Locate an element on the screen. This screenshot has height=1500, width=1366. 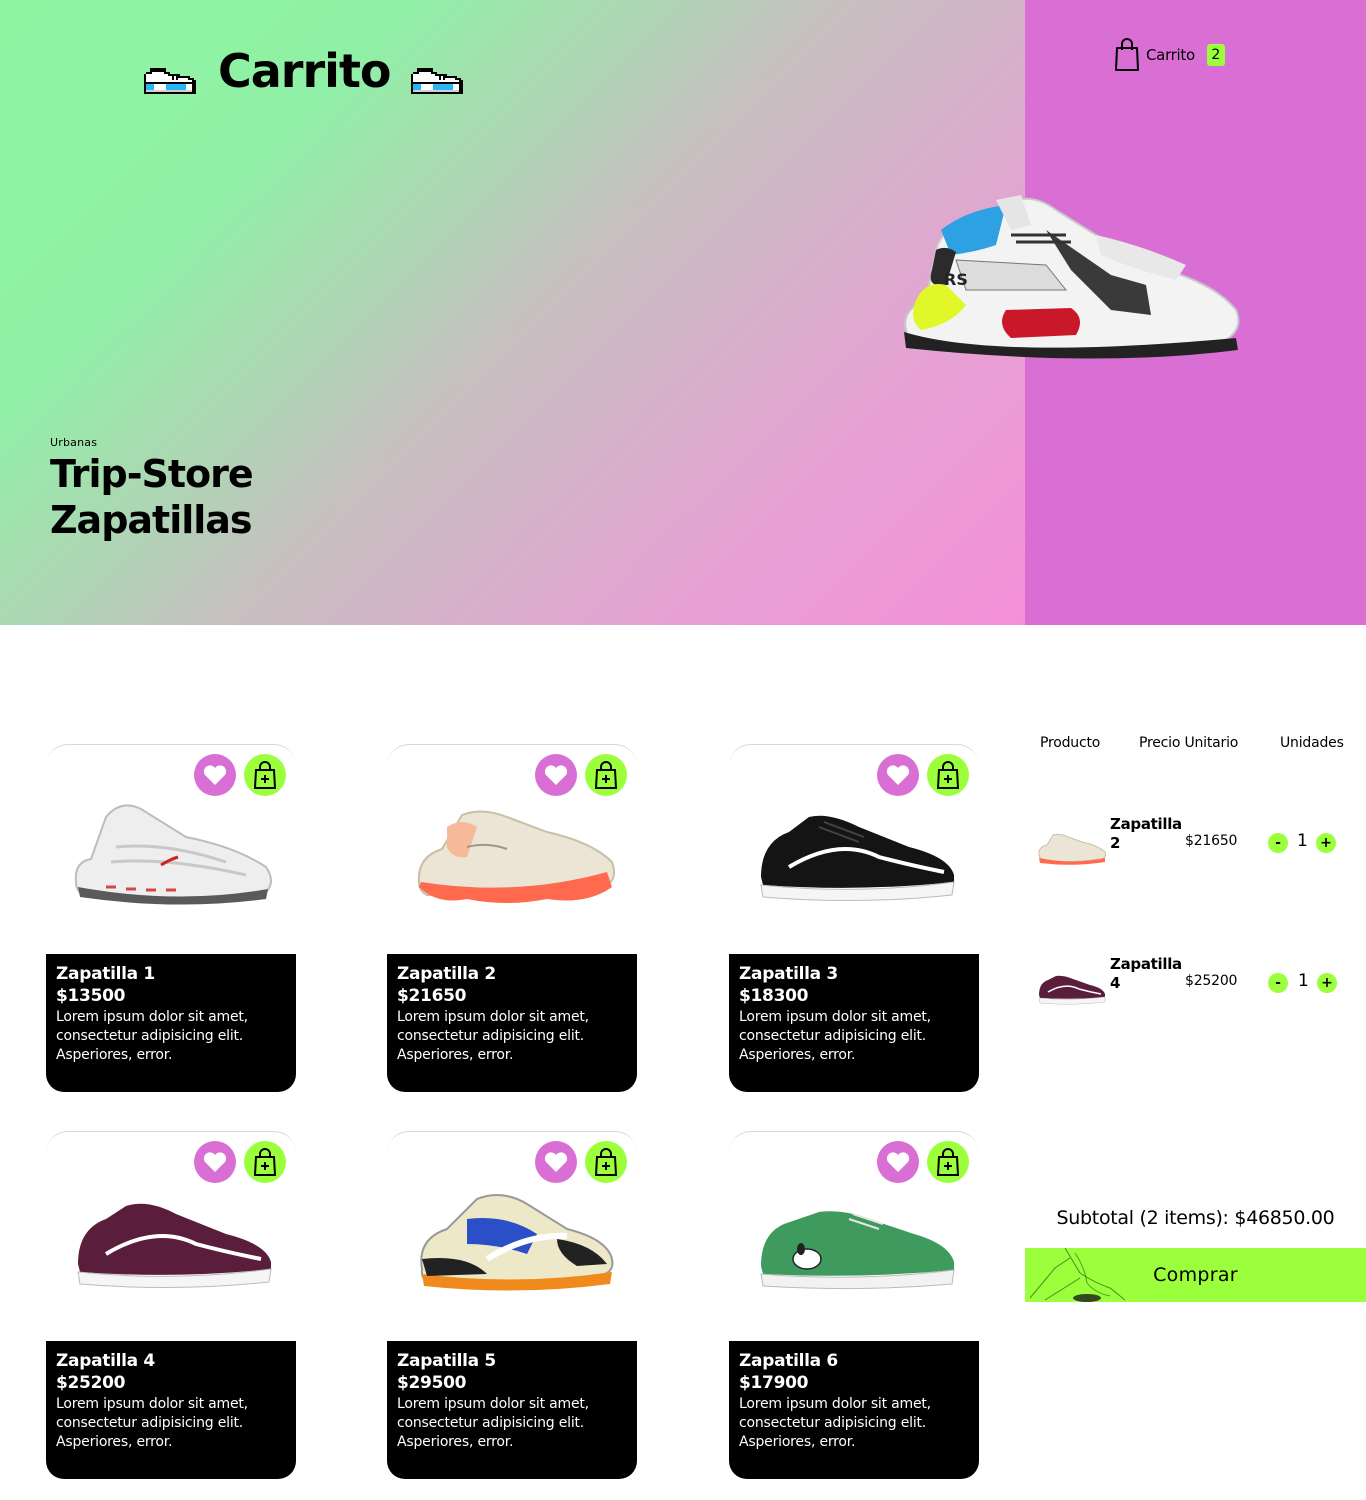
cart-widget: Carrito 2 is located at coordinates (1169, 55).